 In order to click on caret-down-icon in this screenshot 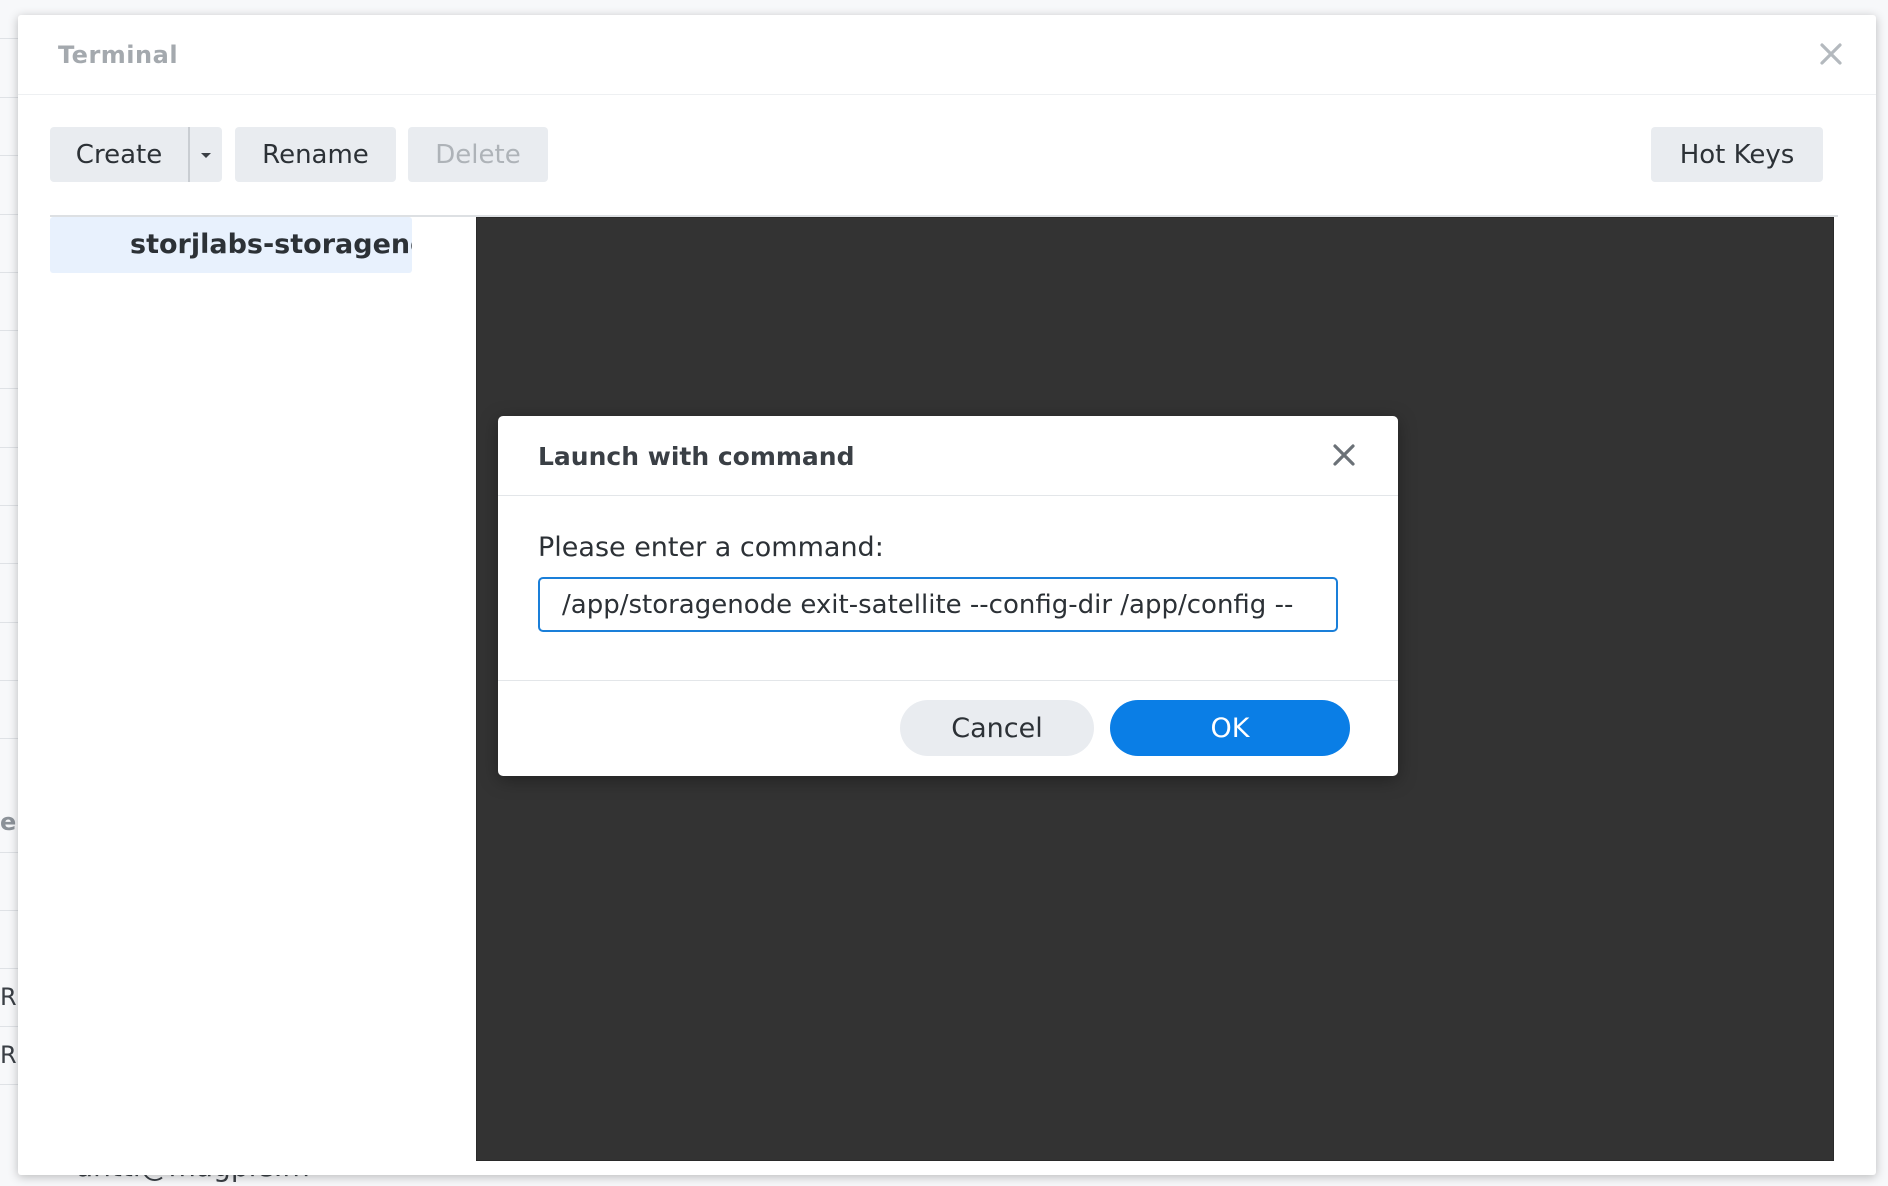, I will do `click(206, 155)`.